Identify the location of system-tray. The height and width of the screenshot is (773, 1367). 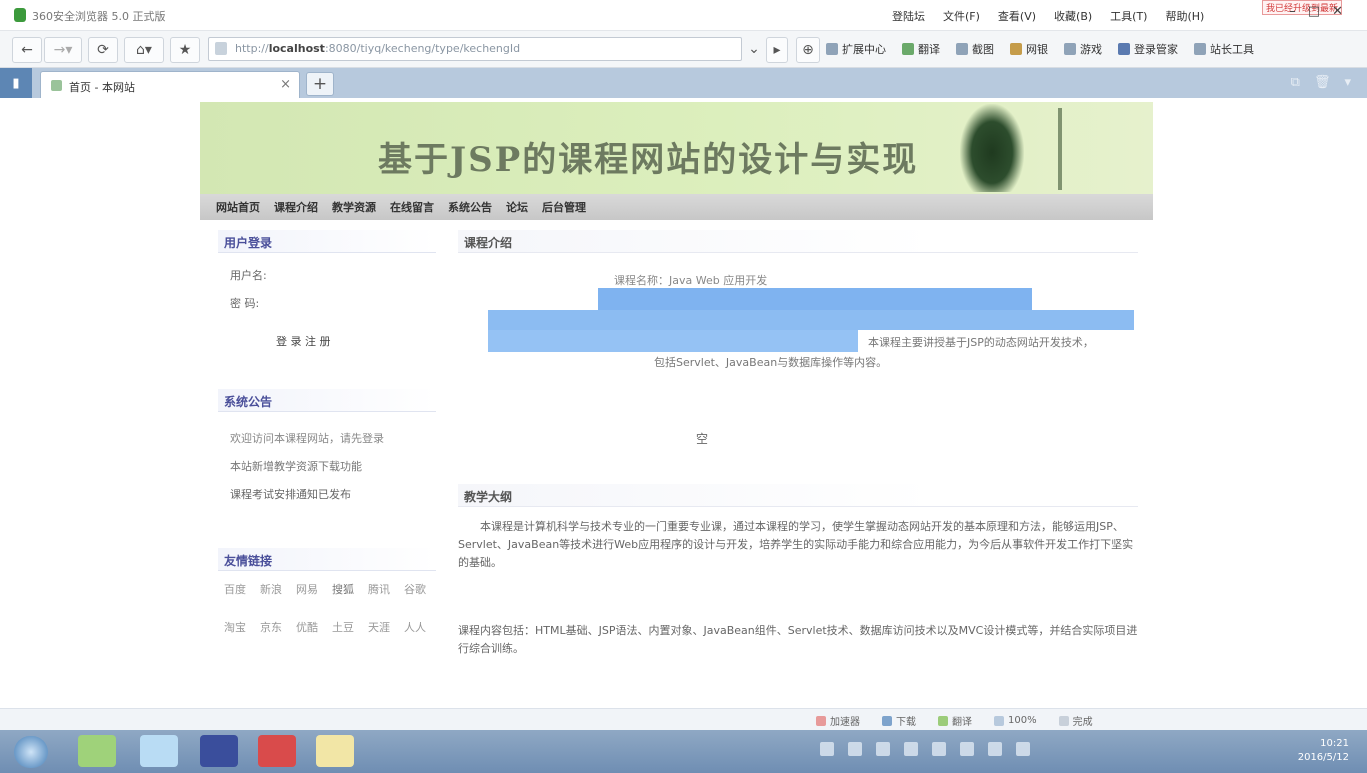
(925, 749).